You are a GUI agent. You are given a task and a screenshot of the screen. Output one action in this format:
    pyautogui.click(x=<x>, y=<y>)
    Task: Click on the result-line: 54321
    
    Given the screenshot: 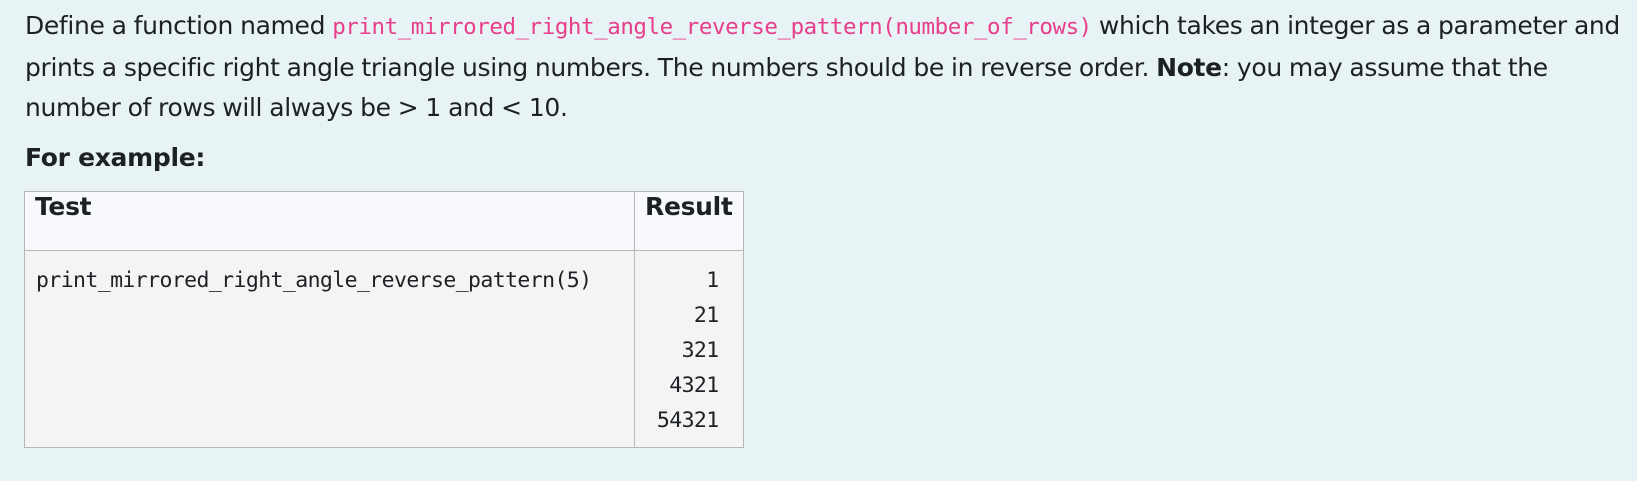 What is the action you would take?
    pyautogui.click(x=687, y=420)
    